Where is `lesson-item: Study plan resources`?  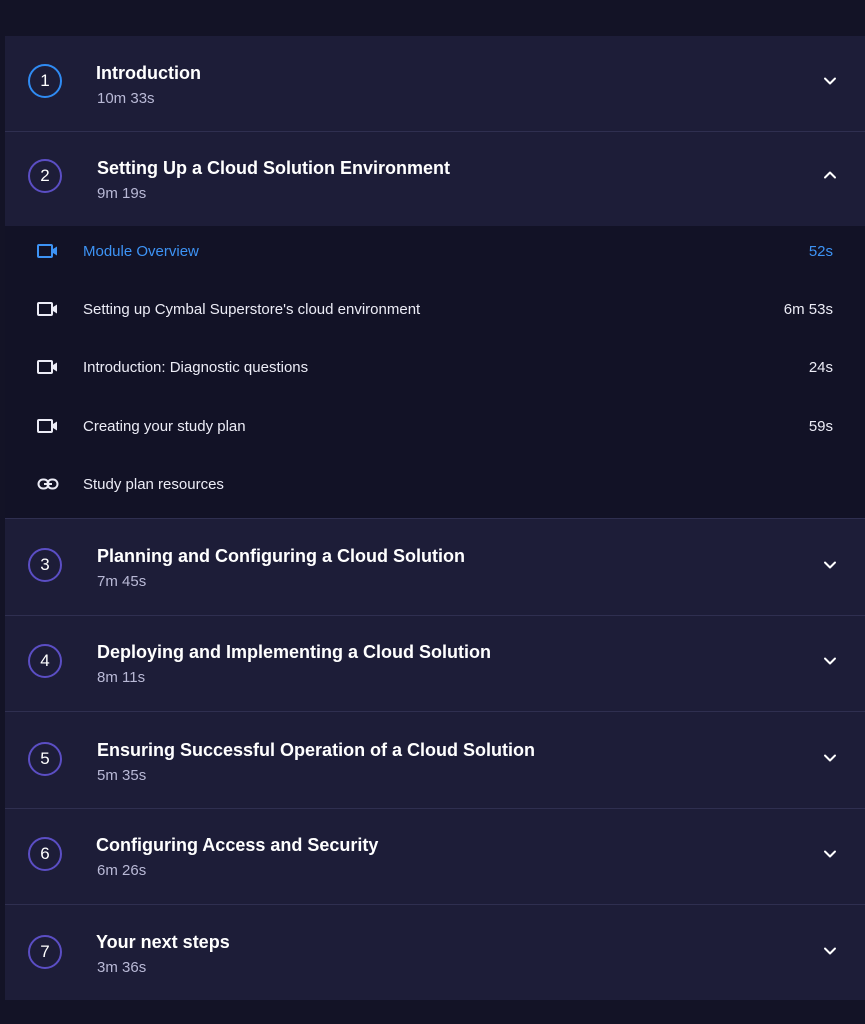
lesson-item: Study plan resources is located at coordinates (435, 488).